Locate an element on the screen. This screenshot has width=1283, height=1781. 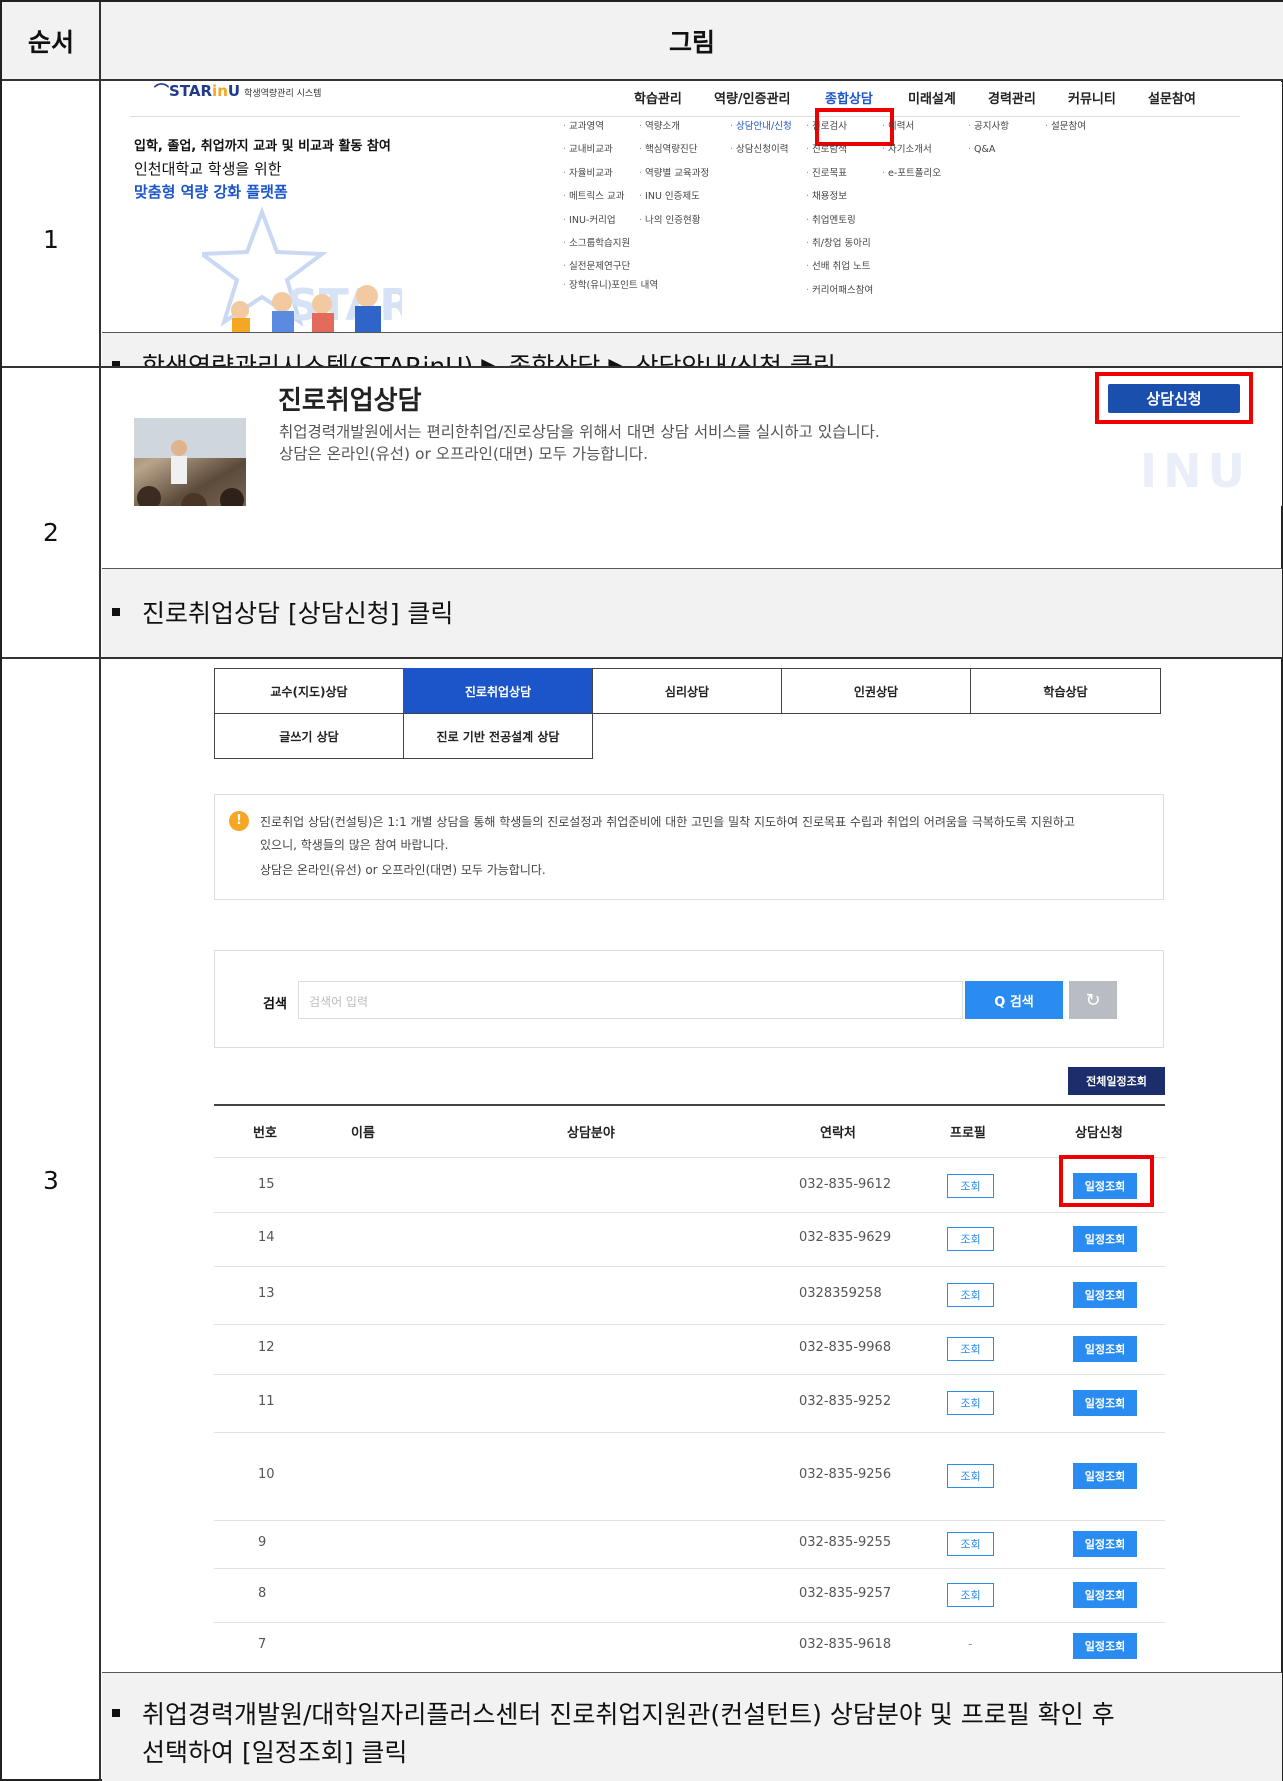
nav-competency: 역량/인증관리 is located at coordinates (752, 97).